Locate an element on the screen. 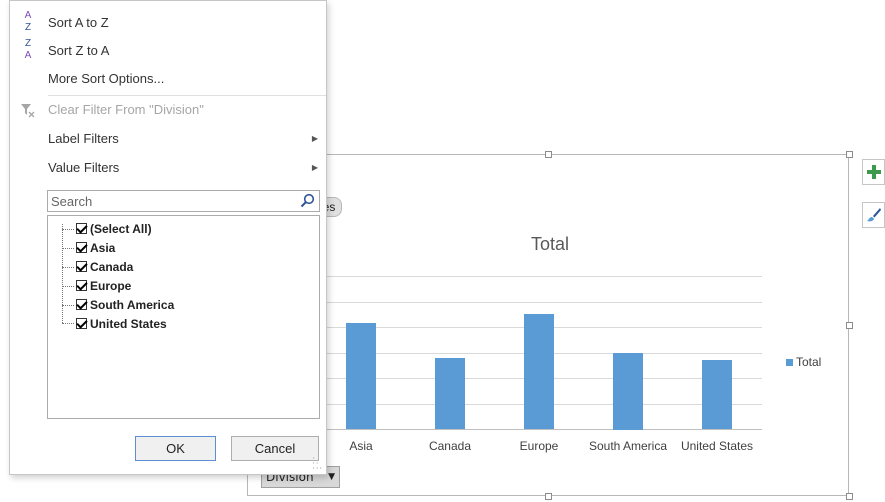 The width and height of the screenshot is (885, 502). resize-handle-bottom-right is located at coordinates (849, 496).